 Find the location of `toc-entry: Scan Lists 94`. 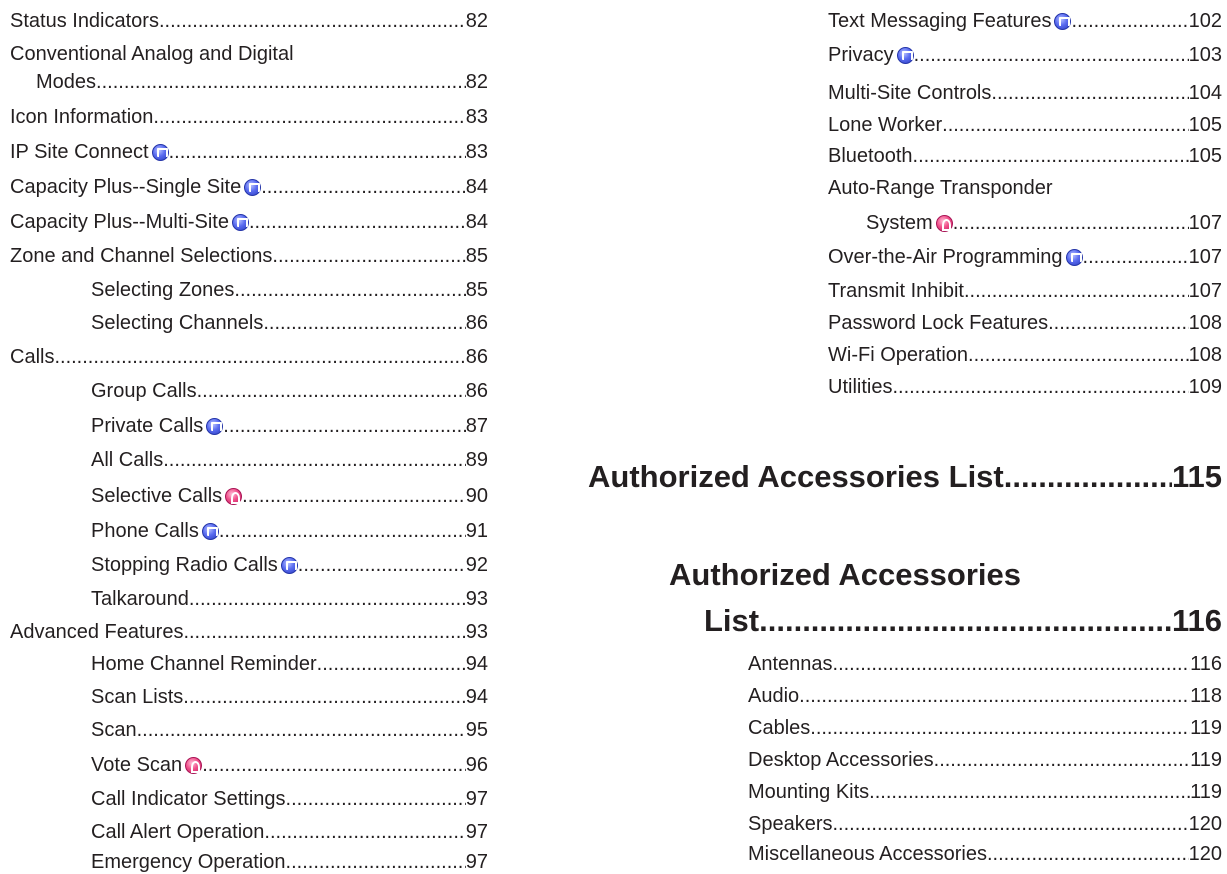

toc-entry: Scan Lists 94 is located at coordinates (289, 697).